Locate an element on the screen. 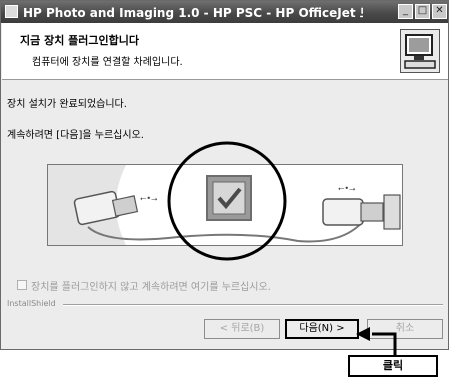  click-callout: 클릭 is located at coordinates (393, 366).